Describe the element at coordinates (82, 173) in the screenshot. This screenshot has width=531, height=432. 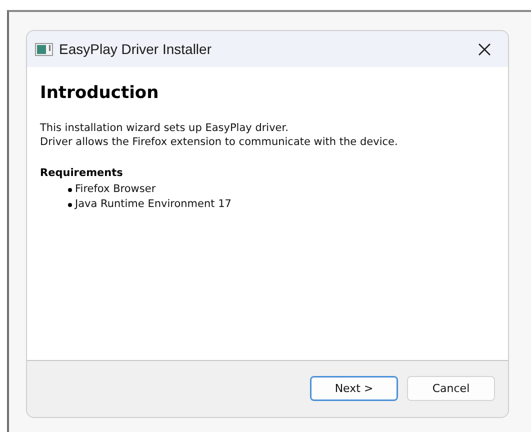
I see `requirements-heading: Requirements` at that location.